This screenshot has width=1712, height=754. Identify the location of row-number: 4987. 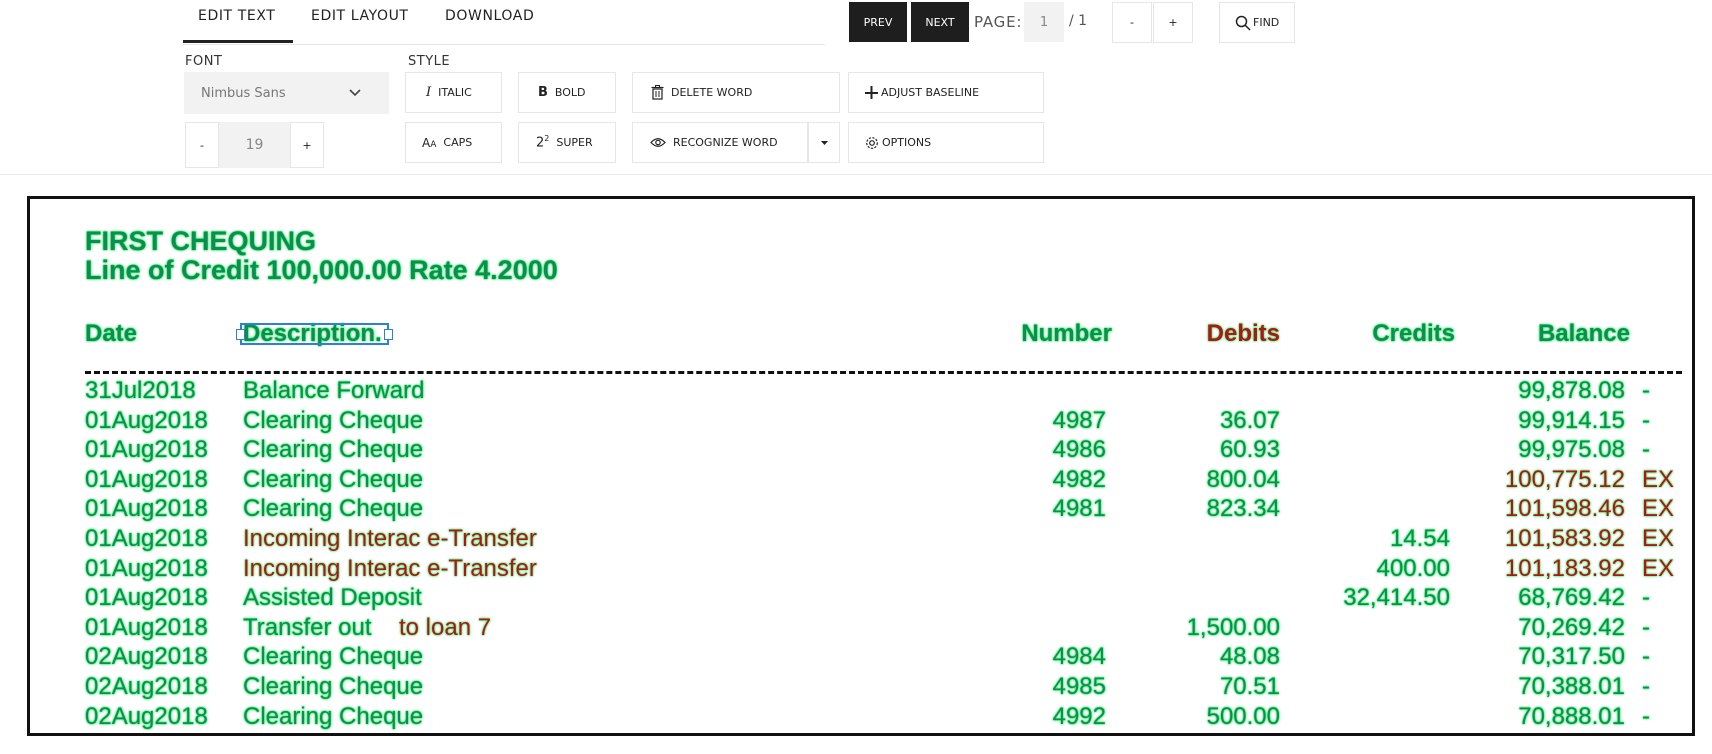
(1048, 421).